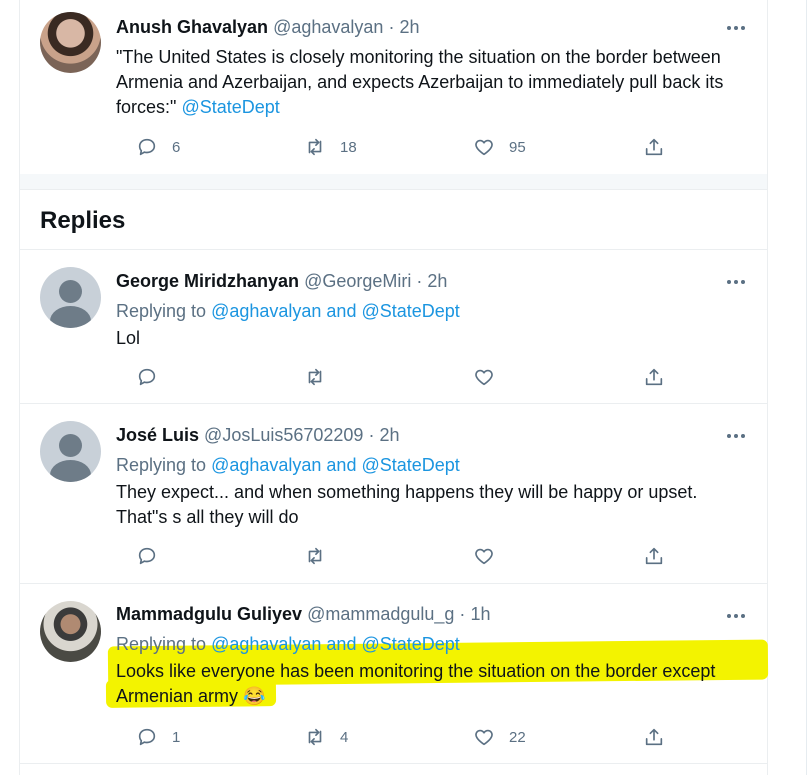 The height and width of the screenshot is (775, 808). I want to click on laughing-emoji-icon: 😂, so click(254, 696).